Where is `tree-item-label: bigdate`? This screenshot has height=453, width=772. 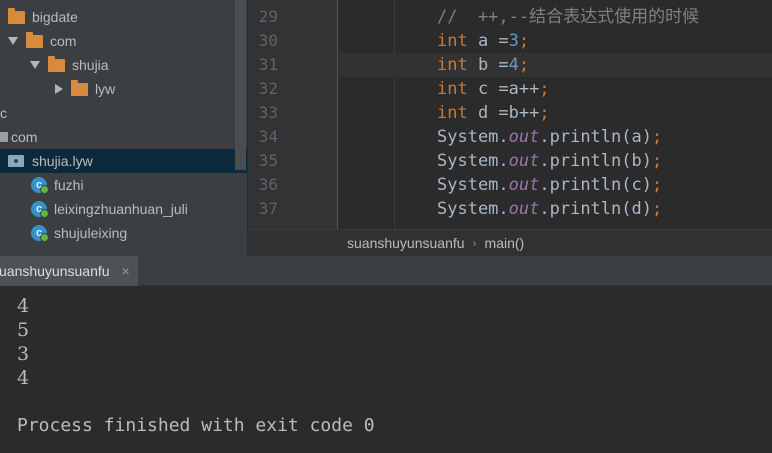 tree-item-label: bigdate is located at coordinates (55, 17).